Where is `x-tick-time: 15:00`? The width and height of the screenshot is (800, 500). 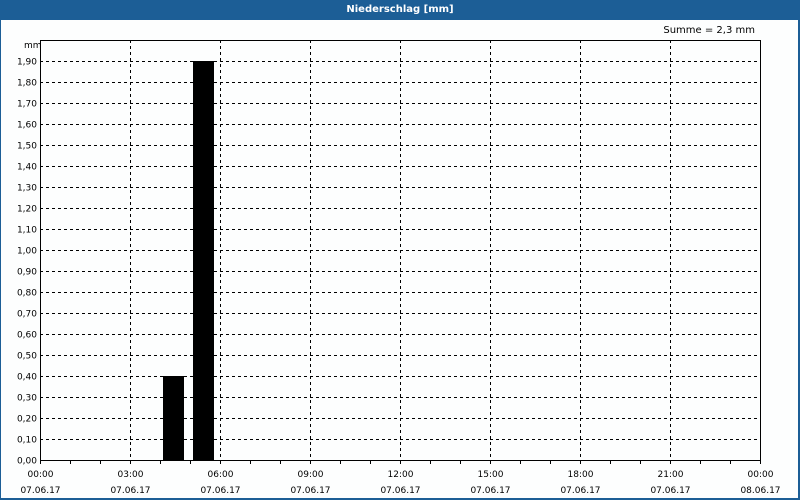
x-tick-time: 15:00 is located at coordinates (491, 475).